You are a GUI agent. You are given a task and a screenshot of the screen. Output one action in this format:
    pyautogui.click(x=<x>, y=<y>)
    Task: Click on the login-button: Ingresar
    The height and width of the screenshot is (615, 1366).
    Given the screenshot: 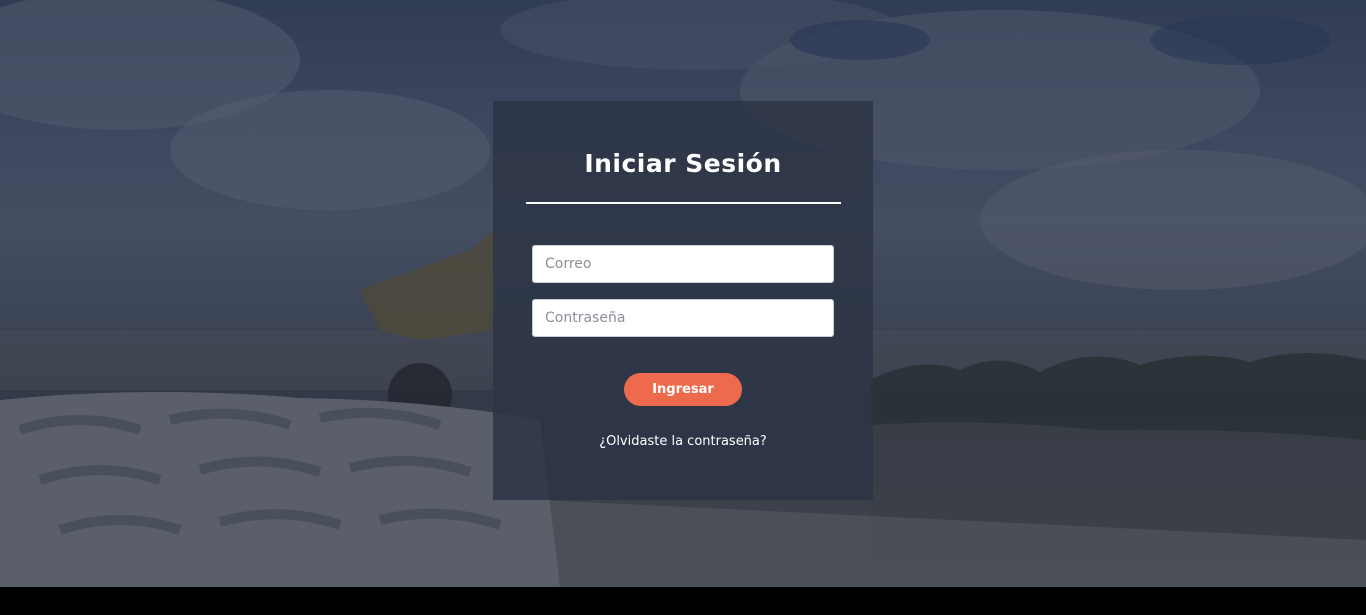 What is the action you would take?
    pyautogui.click(x=683, y=389)
    